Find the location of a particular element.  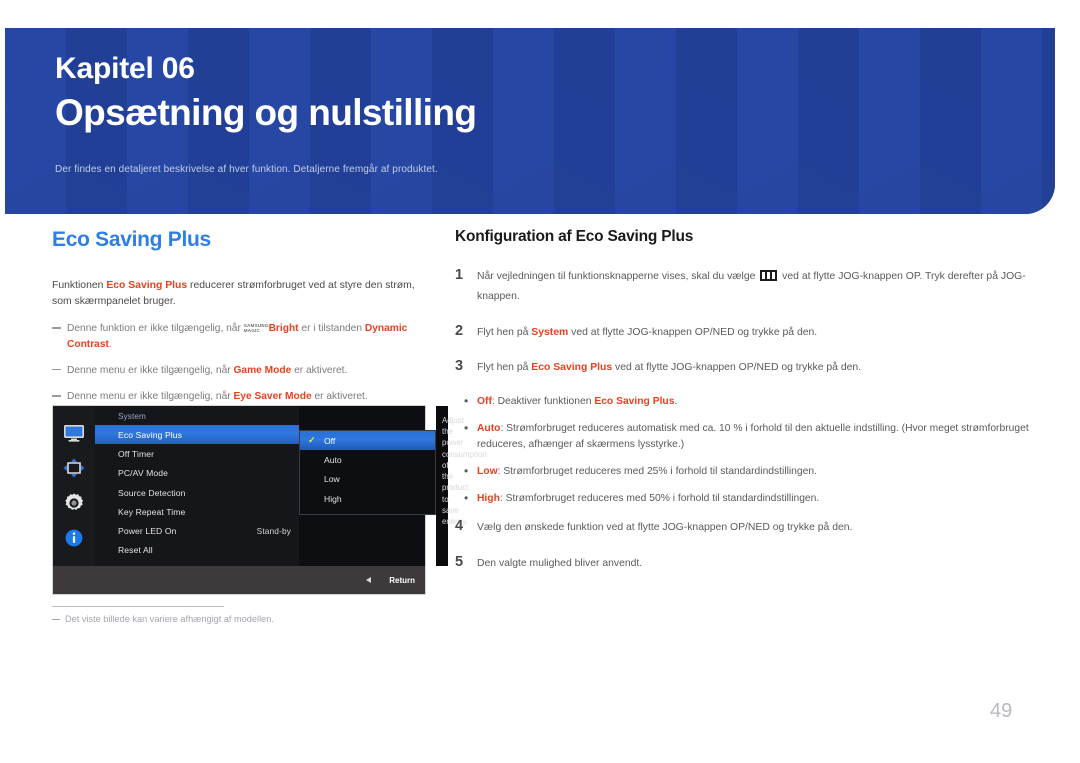

note-2-post: er aktiveret. is located at coordinates (339, 397).